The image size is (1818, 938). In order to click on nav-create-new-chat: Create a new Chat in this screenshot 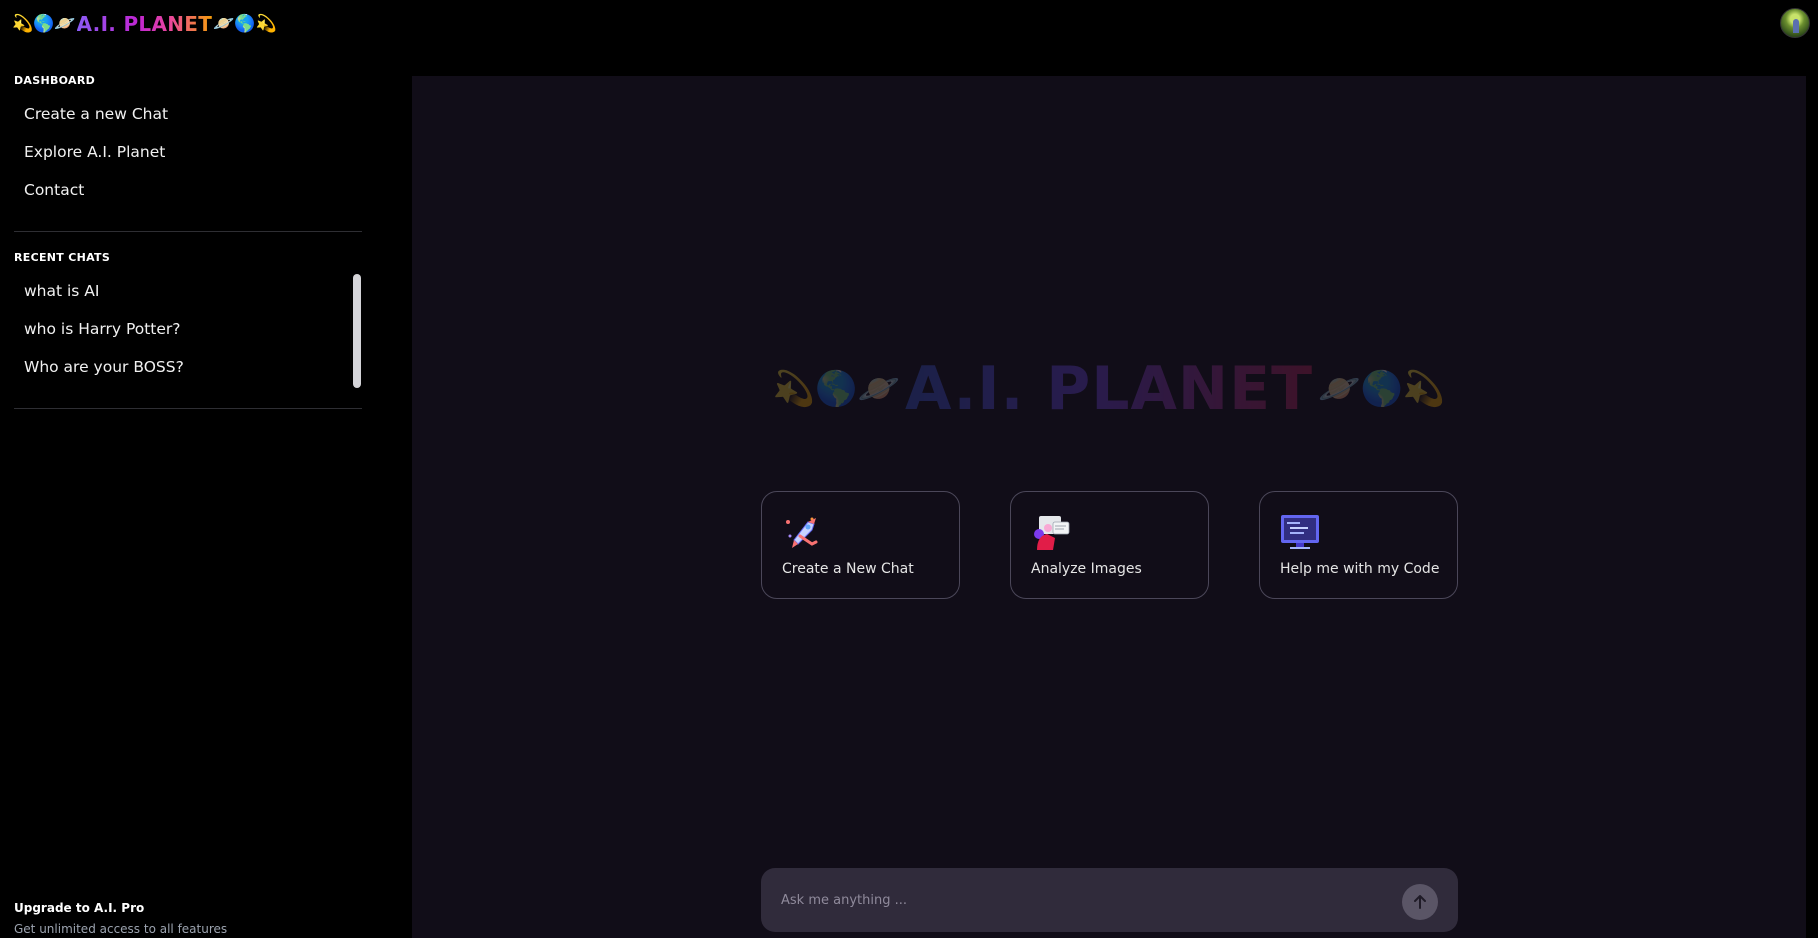, I will do `click(181, 120)`.